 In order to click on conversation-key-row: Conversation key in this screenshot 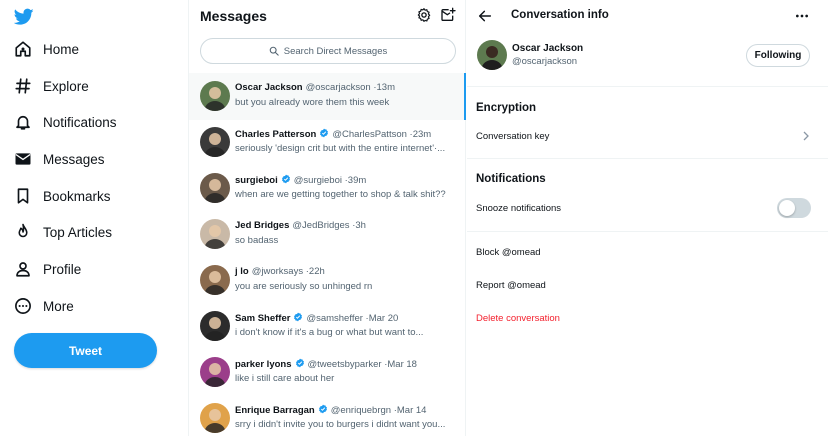, I will do `click(512, 136)`.